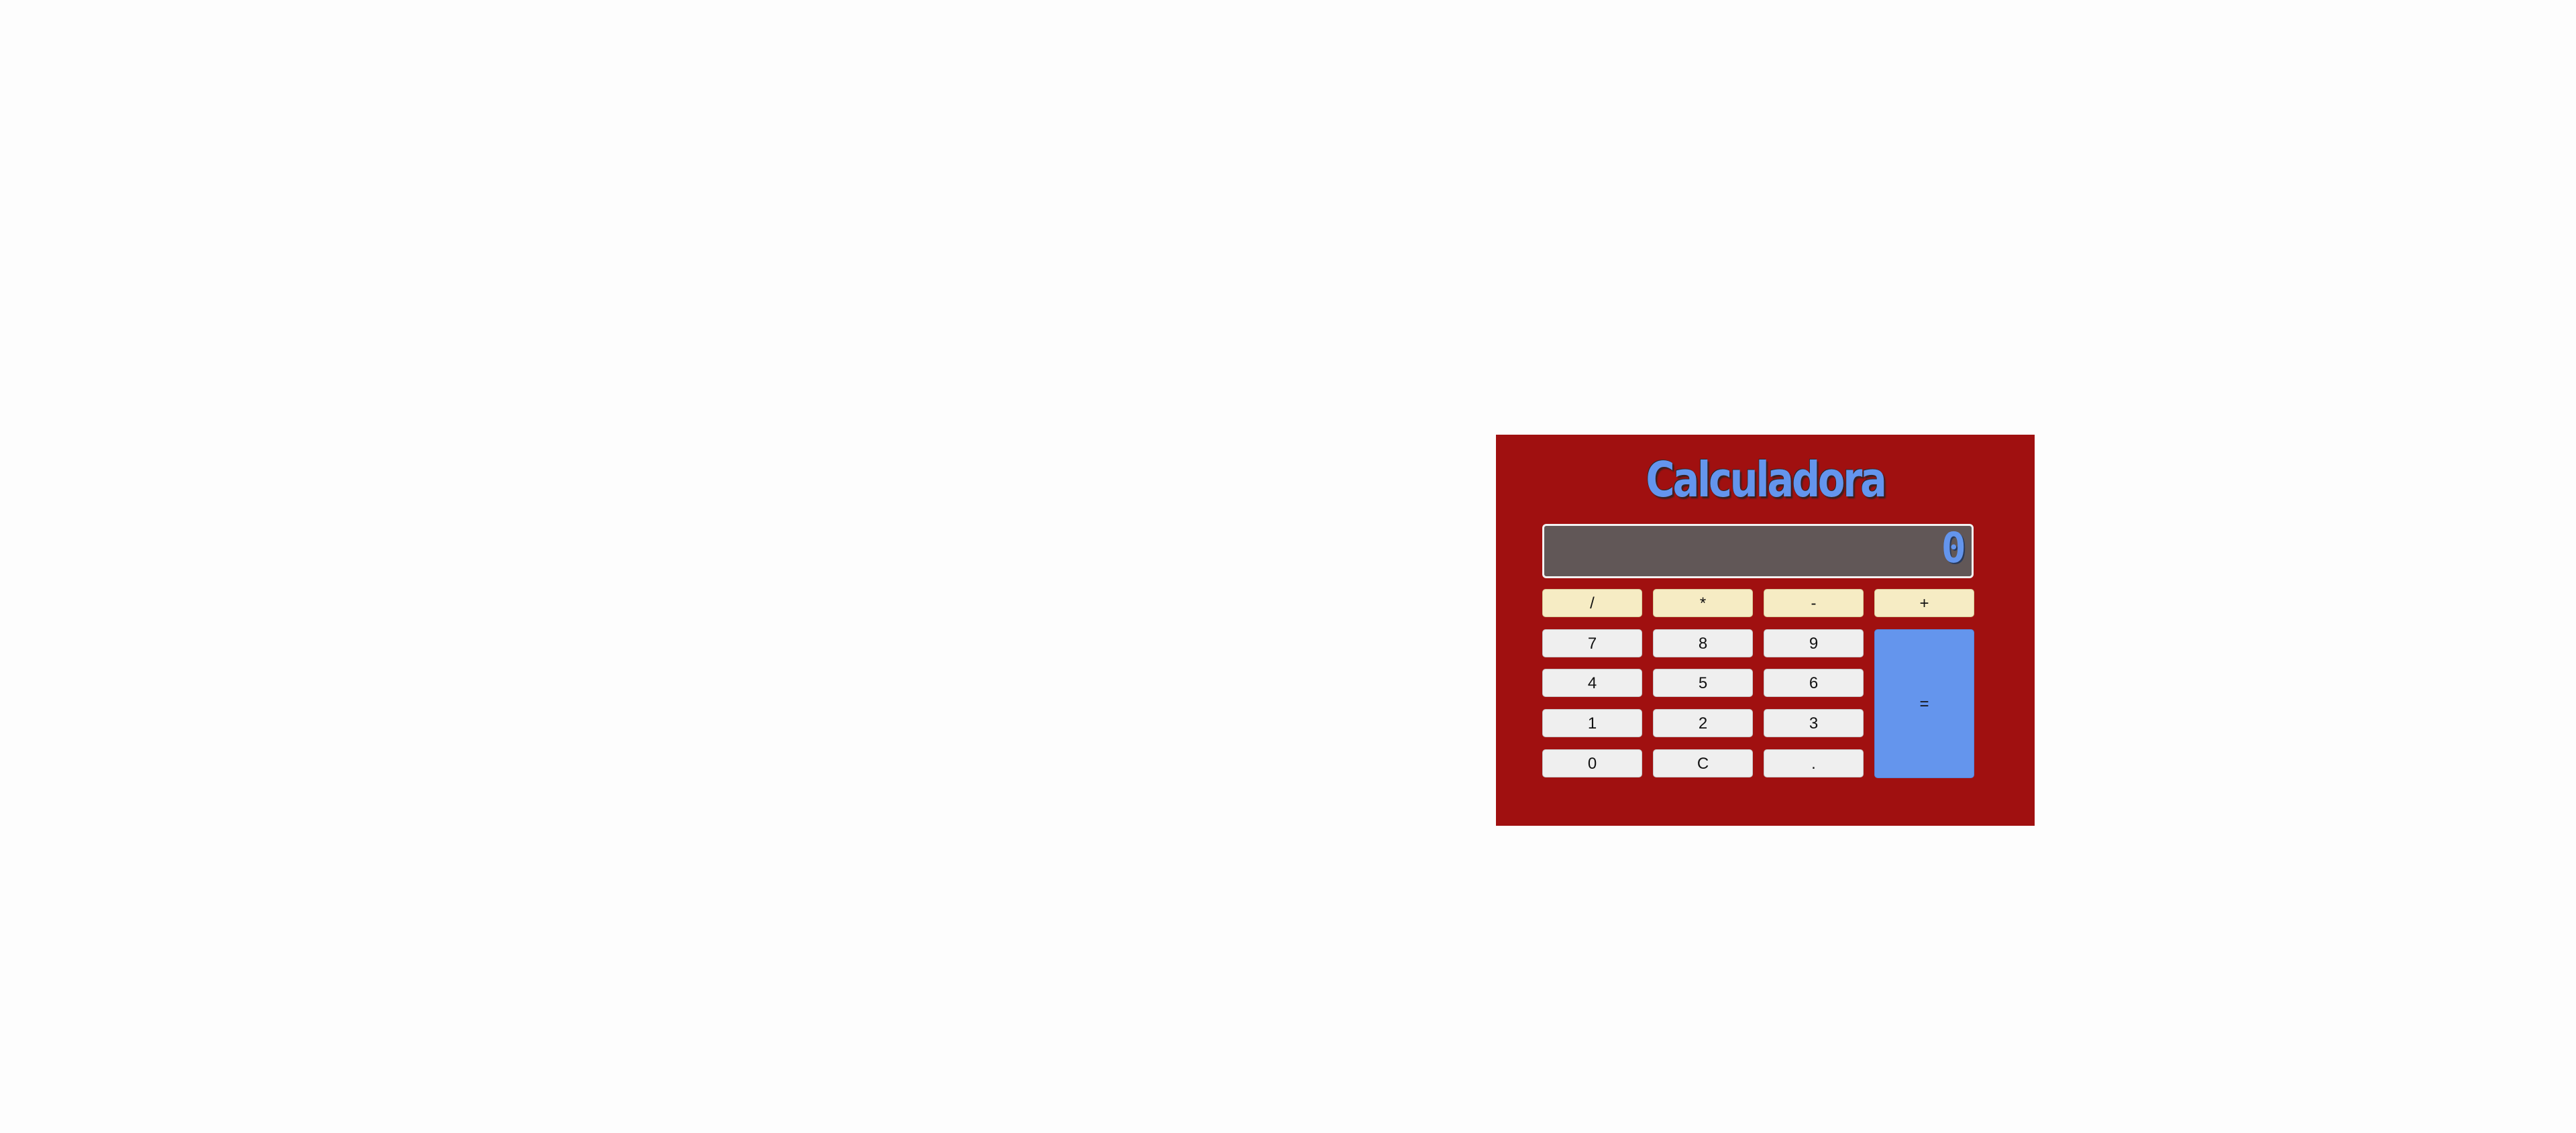 The height and width of the screenshot is (1133, 2576). Describe the element at coordinates (1766, 479) in the screenshot. I see `calculator-title: Calculadora` at that location.